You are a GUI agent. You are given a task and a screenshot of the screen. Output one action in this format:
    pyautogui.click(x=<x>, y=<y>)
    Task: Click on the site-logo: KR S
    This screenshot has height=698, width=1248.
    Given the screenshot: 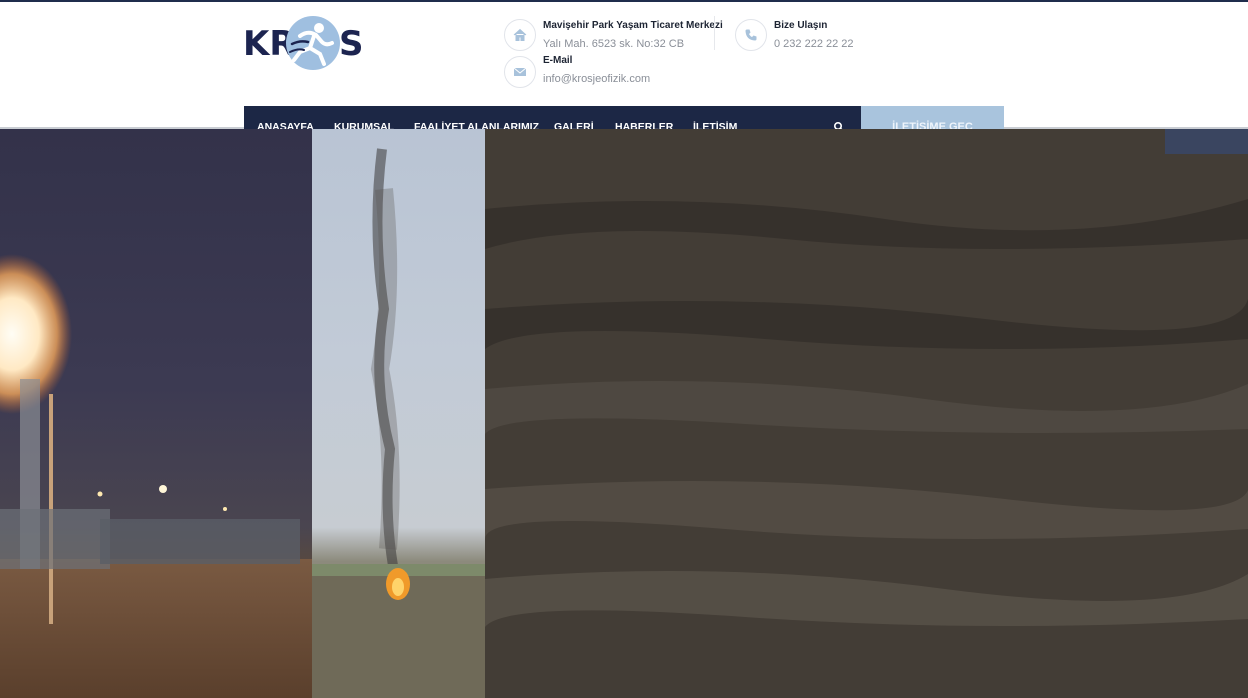 What is the action you would take?
    pyautogui.click(x=303, y=44)
    